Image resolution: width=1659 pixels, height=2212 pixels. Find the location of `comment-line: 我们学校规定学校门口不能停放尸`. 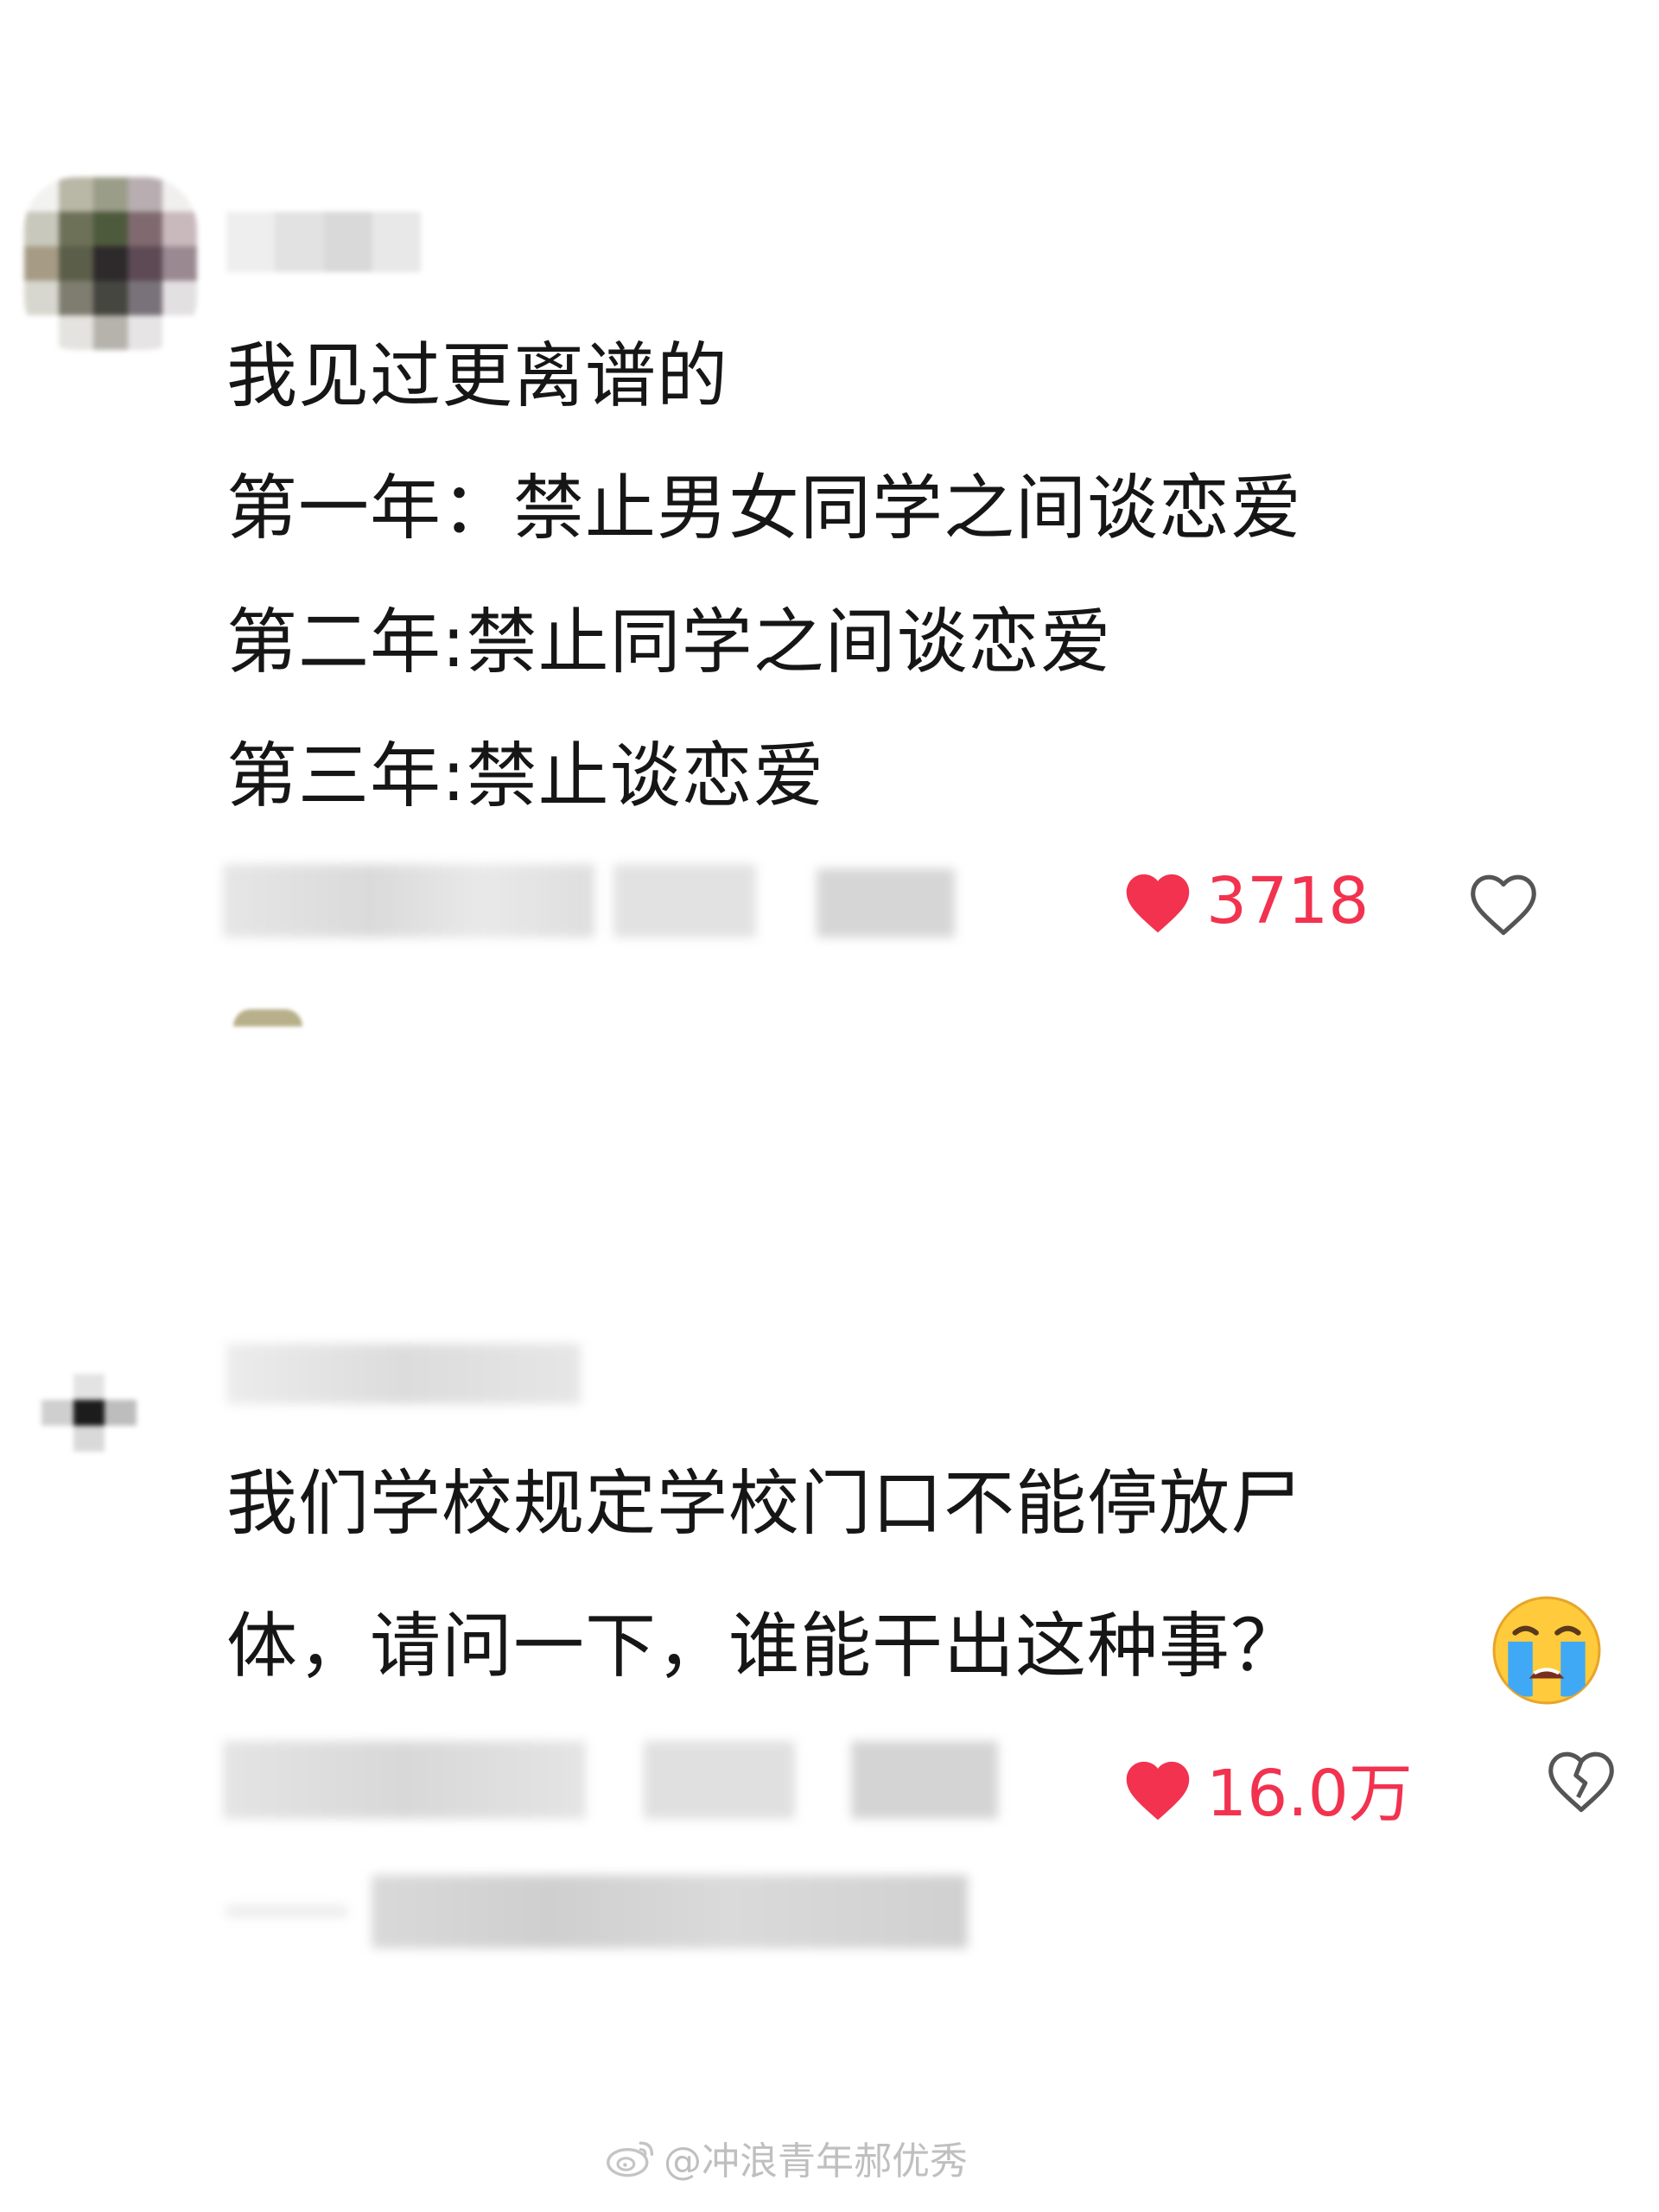

comment-line: 我们学校规定学校门口不能停放尸 is located at coordinates (764, 1504).